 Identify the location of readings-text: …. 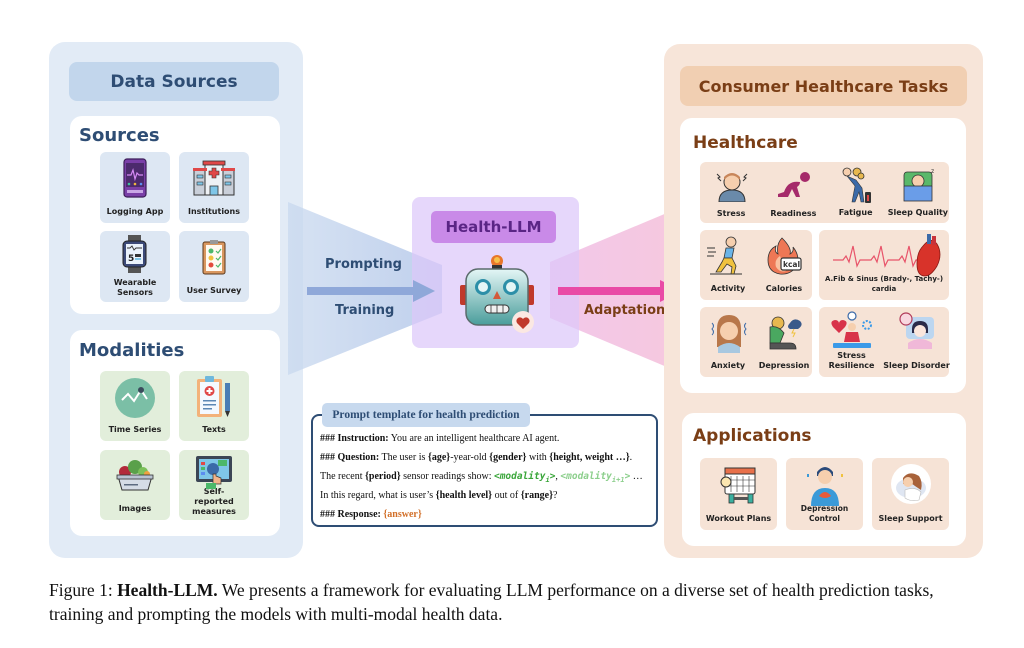
(636, 476).